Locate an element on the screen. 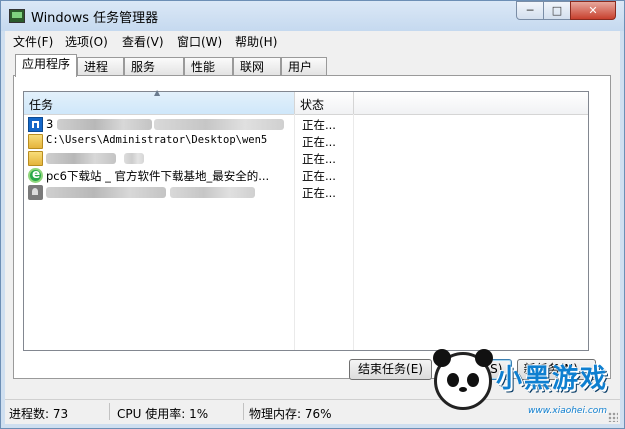 Image resolution: width=625 pixels, height=429 pixels. cpu-usage: CPU 使用率: 1% is located at coordinates (163, 414).